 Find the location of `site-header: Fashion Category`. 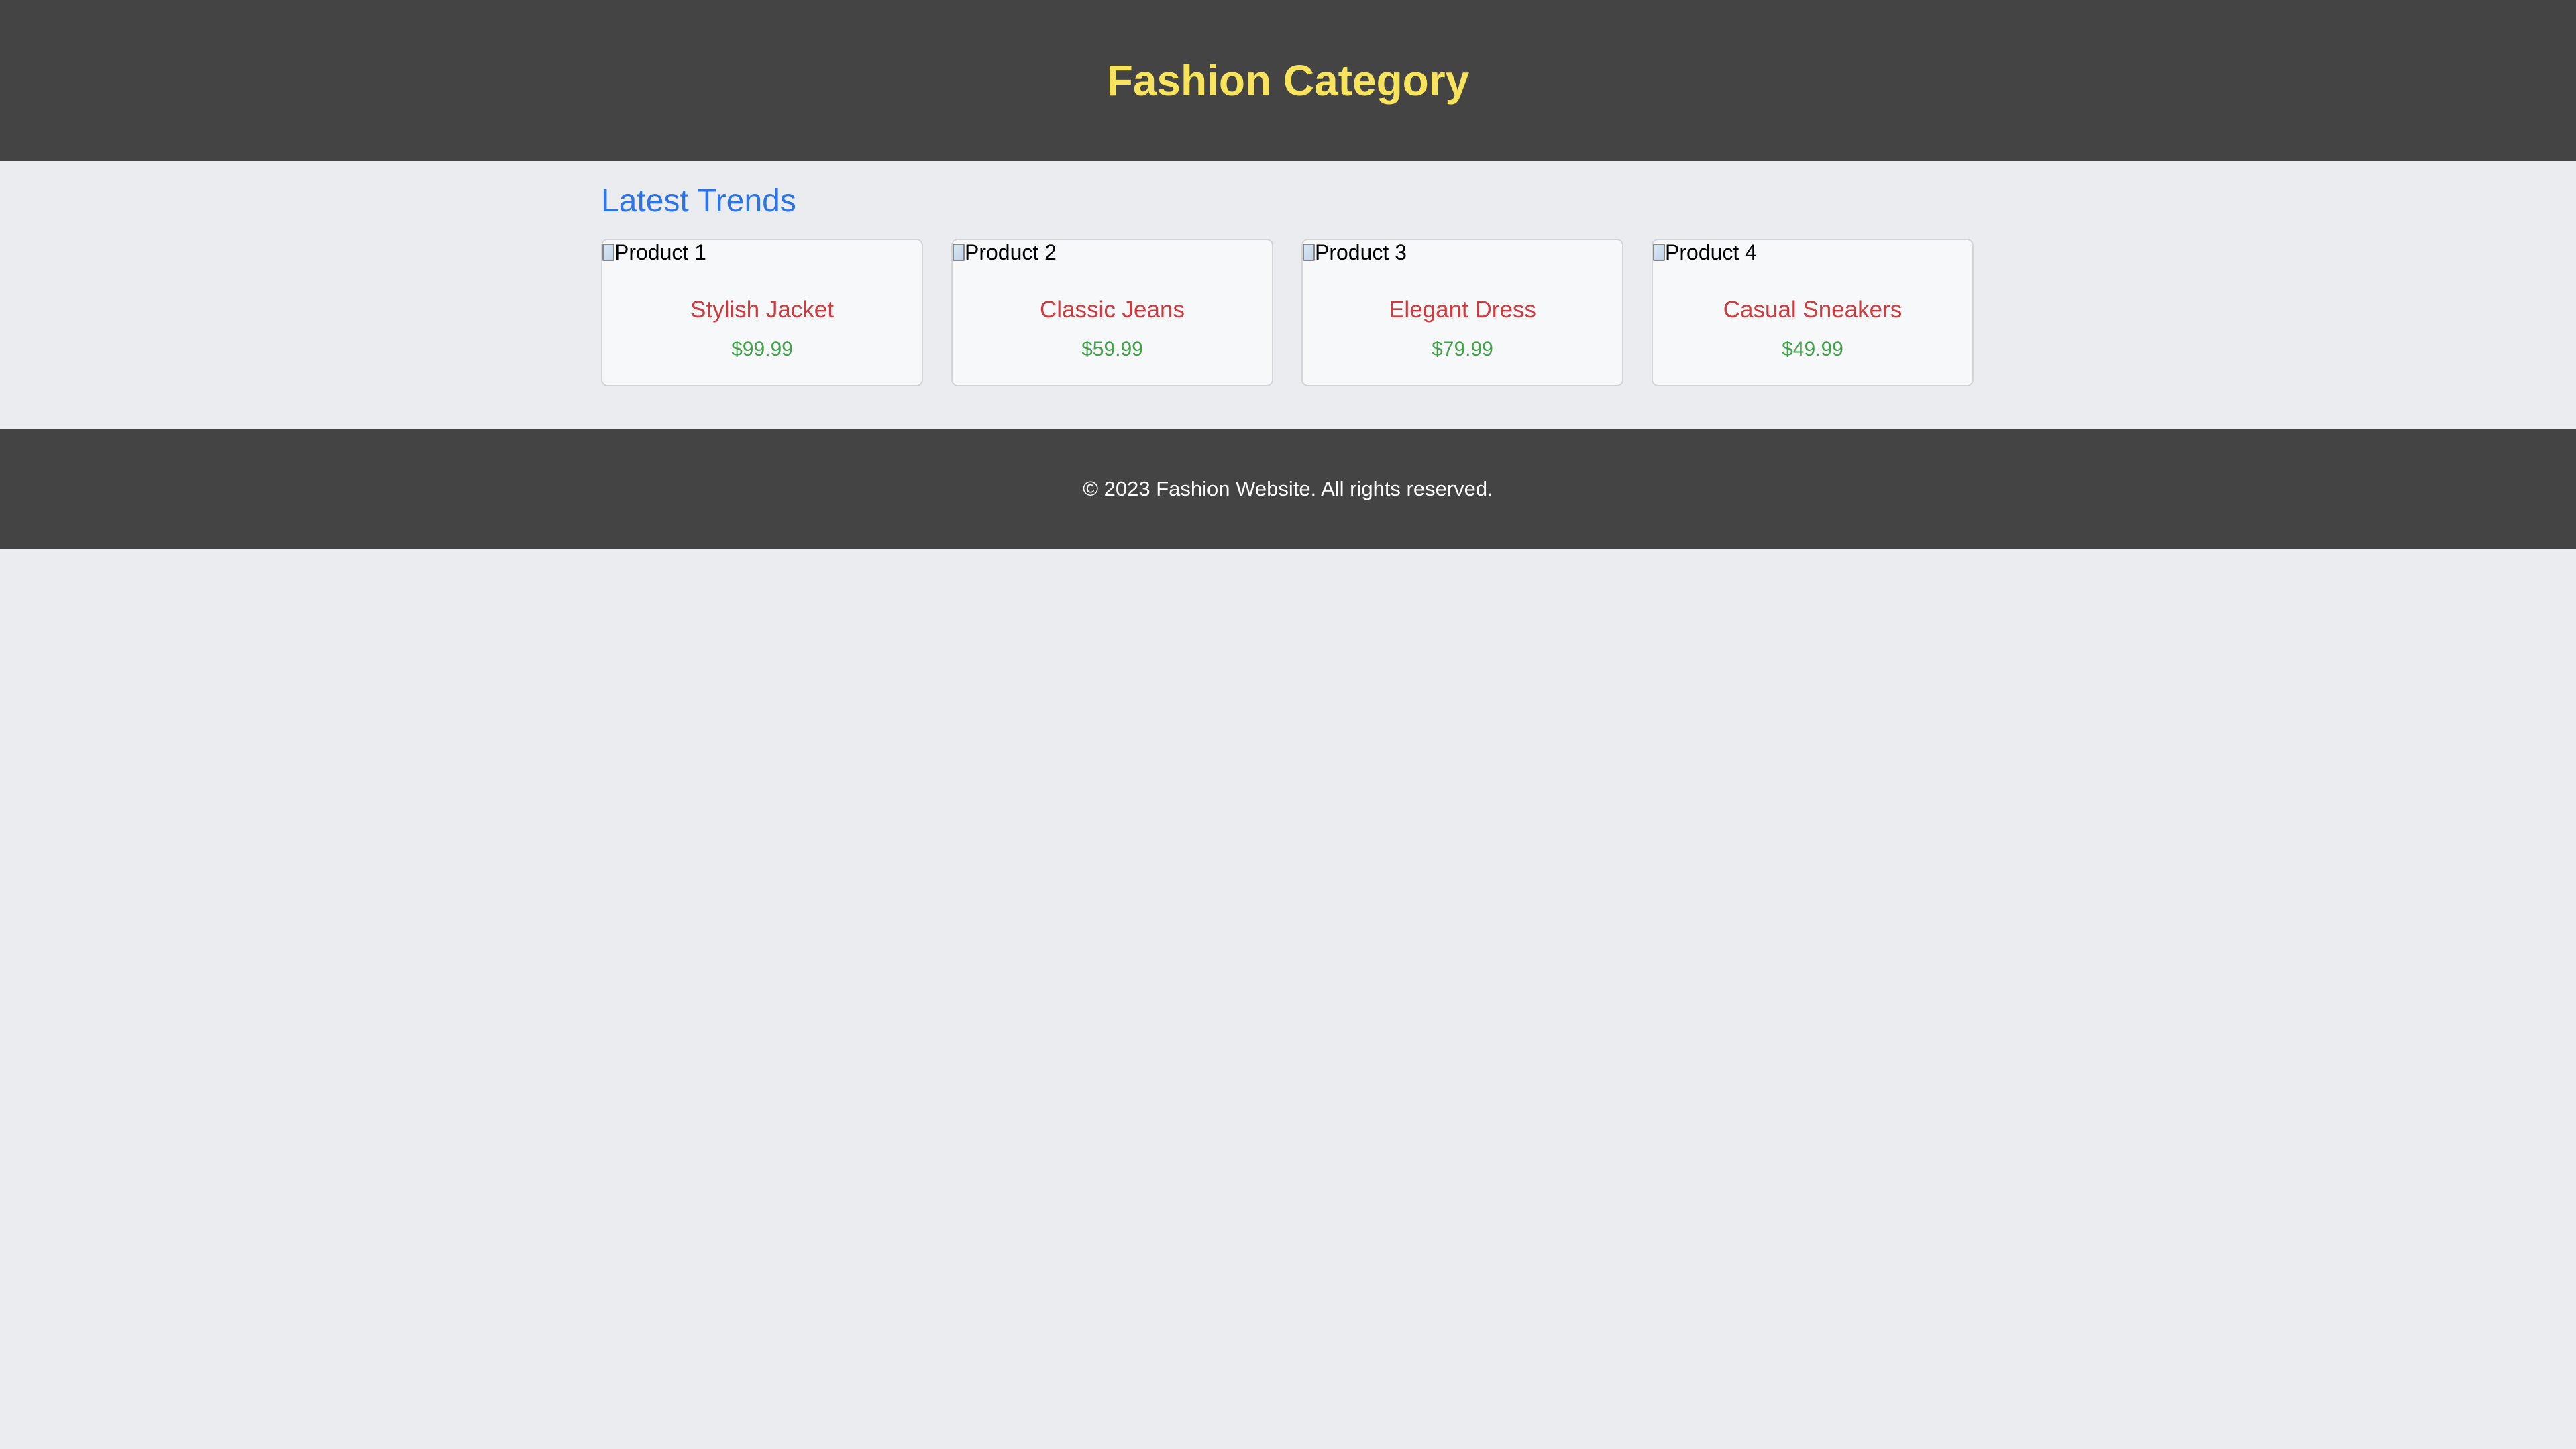

site-header: Fashion Category is located at coordinates (1288, 80).